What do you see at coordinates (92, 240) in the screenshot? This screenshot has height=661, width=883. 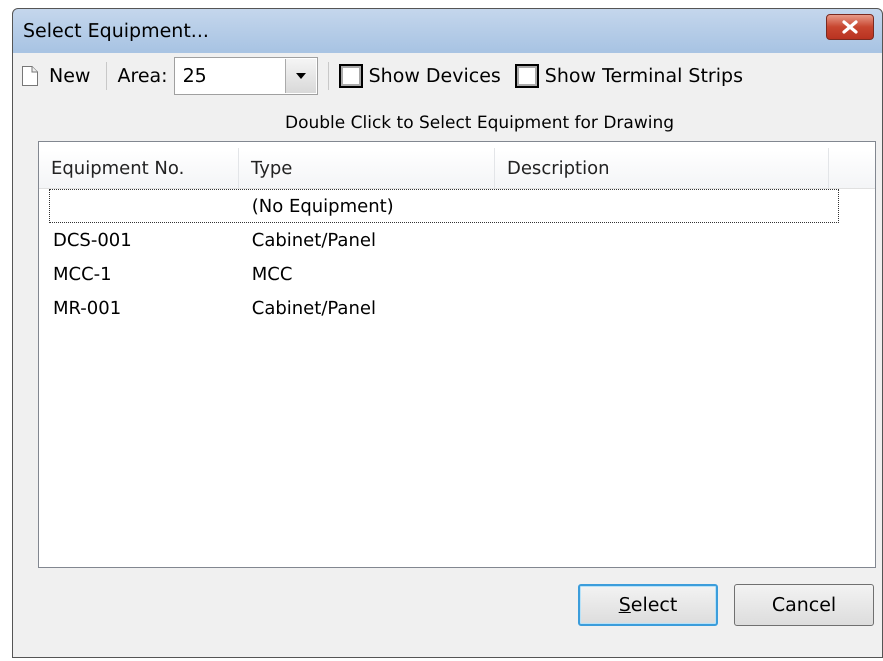 I see `table-cell: DCS-001` at bounding box center [92, 240].